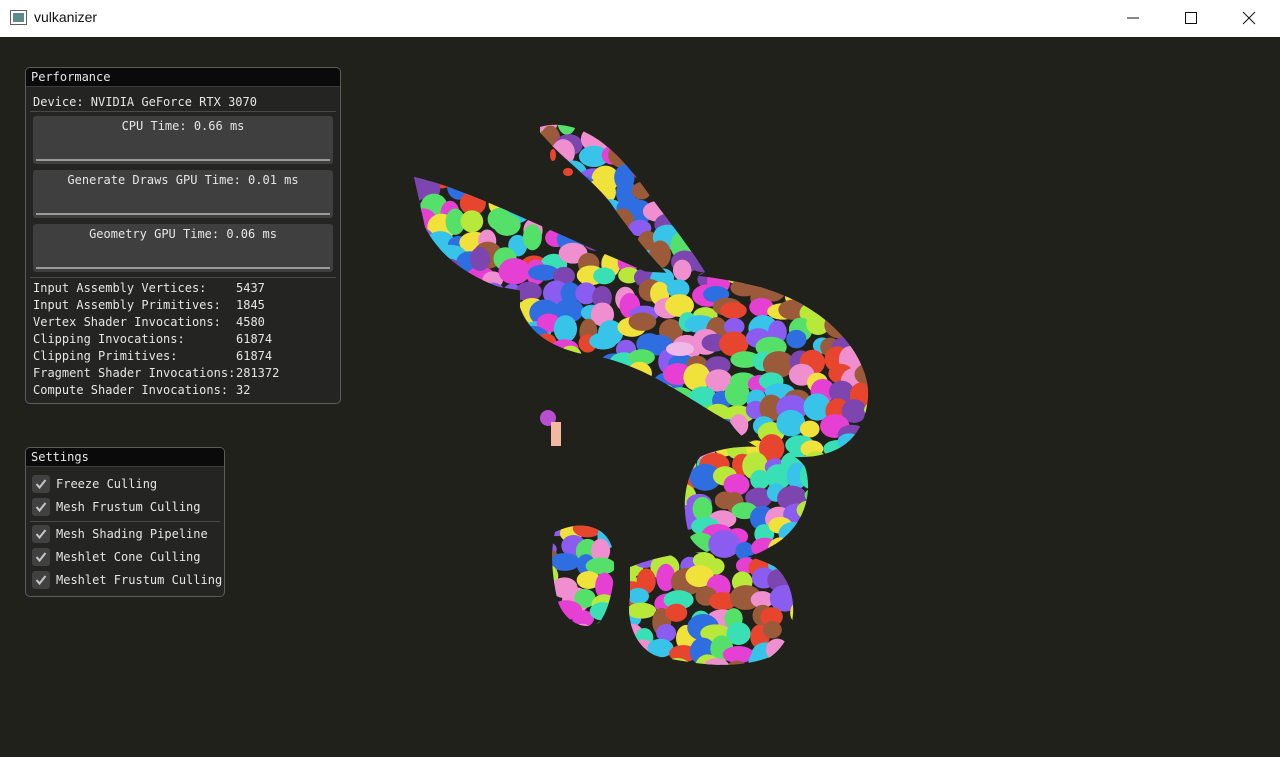 This screenshot has height=757, width=1280. Describe the element at coordinates (183, 248) in the screenshot. I see `geometry-gpu-time-plot: Geometry GPU Time: 0.06 ms` at that location.